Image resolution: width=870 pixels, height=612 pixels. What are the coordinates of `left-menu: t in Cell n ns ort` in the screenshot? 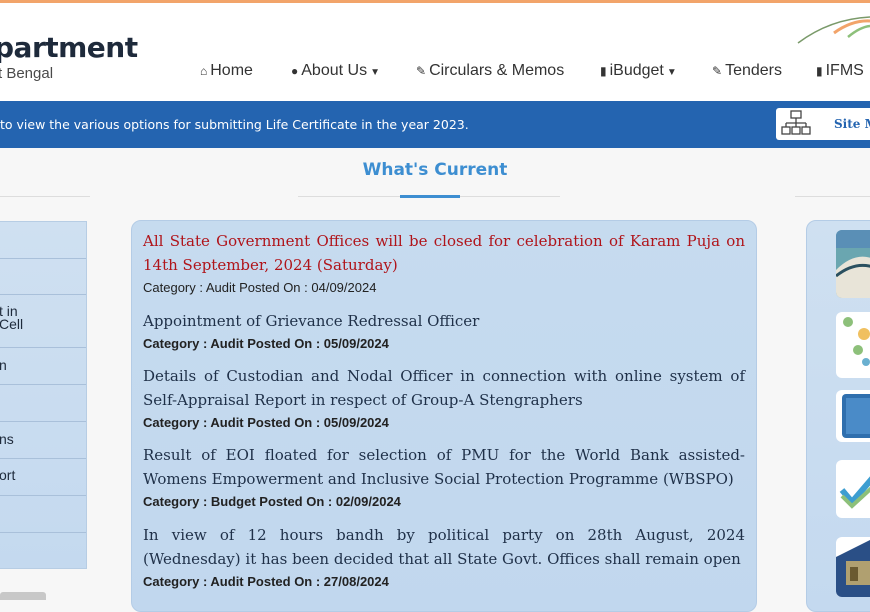 It's located at (43, 395).